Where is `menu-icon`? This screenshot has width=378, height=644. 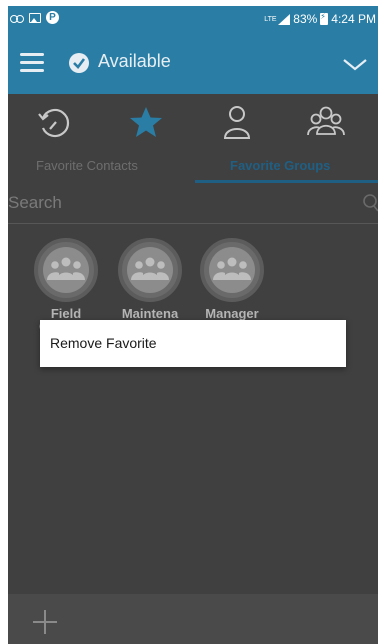 menu-icon is located at coordinates (32, 63).